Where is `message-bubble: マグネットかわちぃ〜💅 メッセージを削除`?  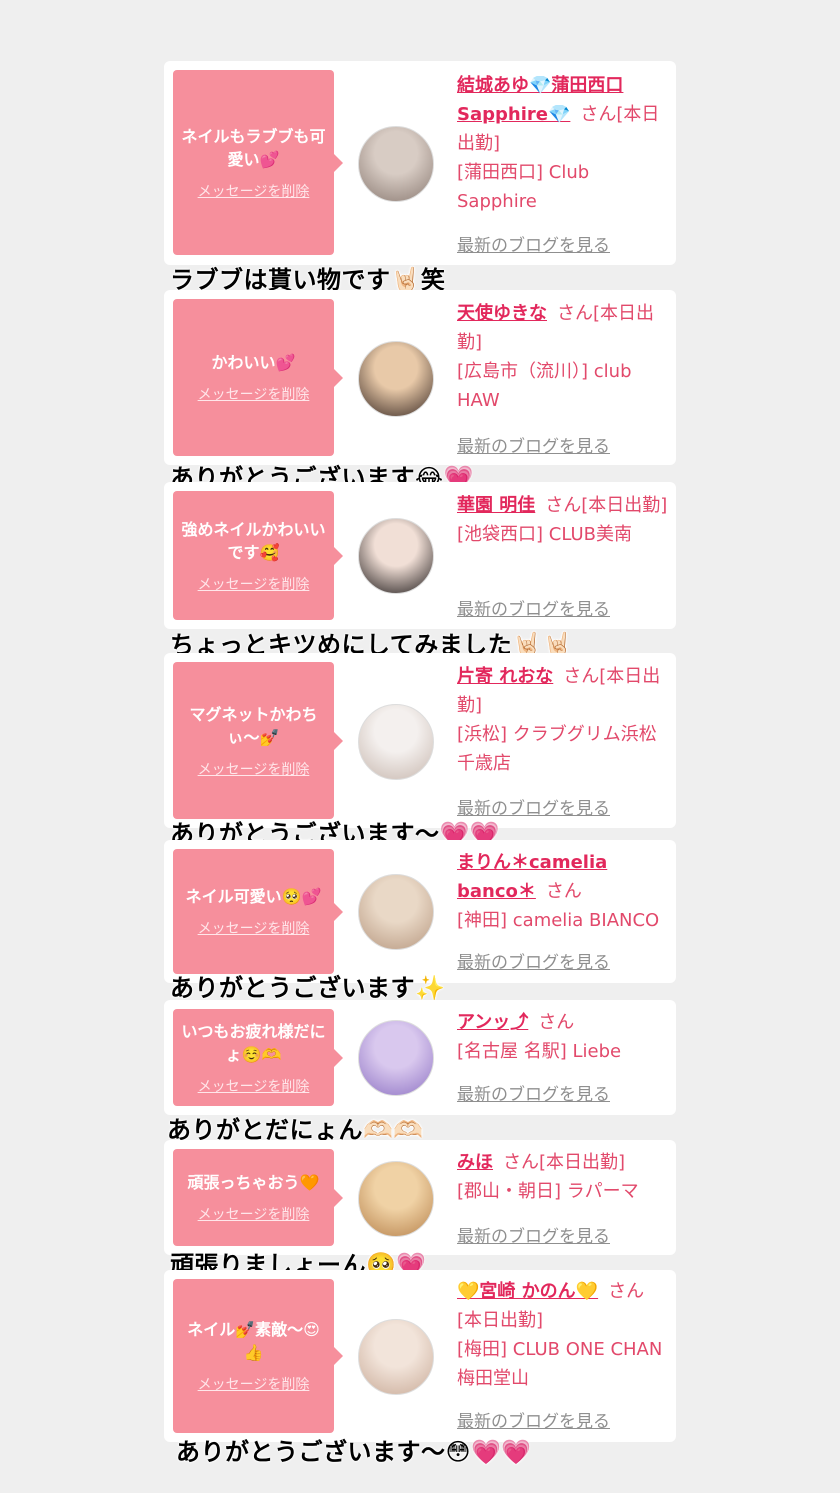
message-bubble: マグネットかわちぃ〜💅 メッセージを削除 is located at coordinates (258, 740).